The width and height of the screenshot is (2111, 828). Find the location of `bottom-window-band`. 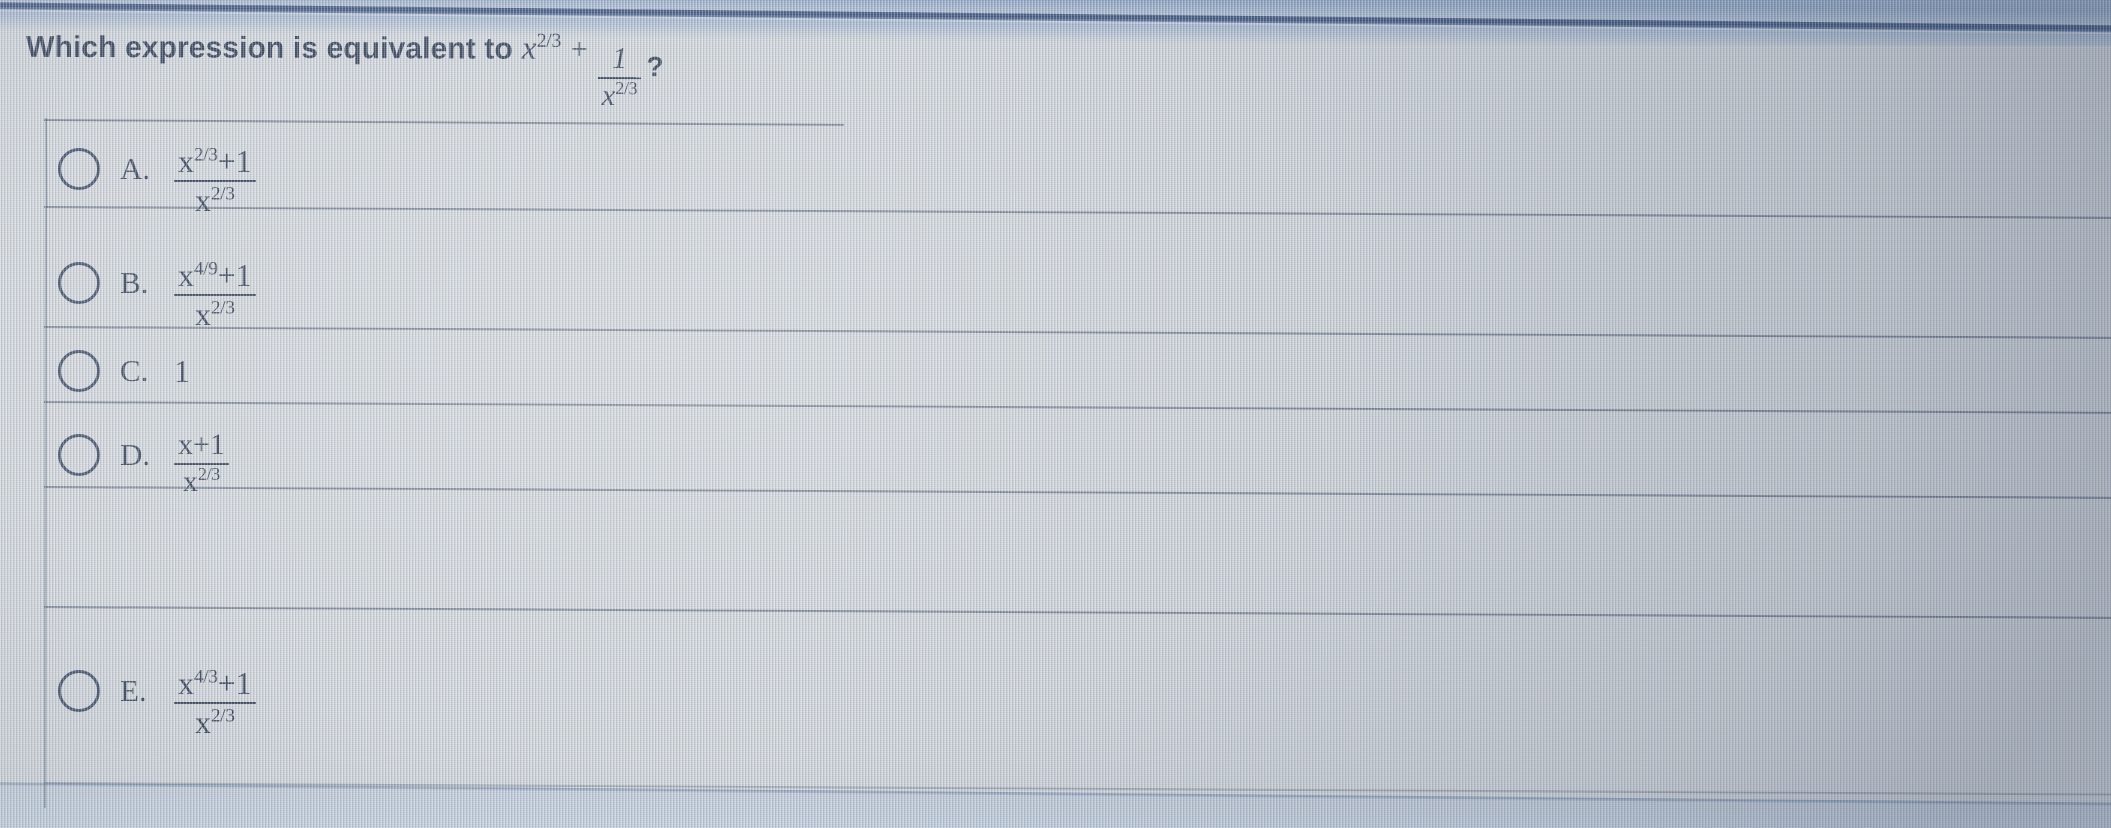

bottom-window-band is located at coordinates (1055, 793).